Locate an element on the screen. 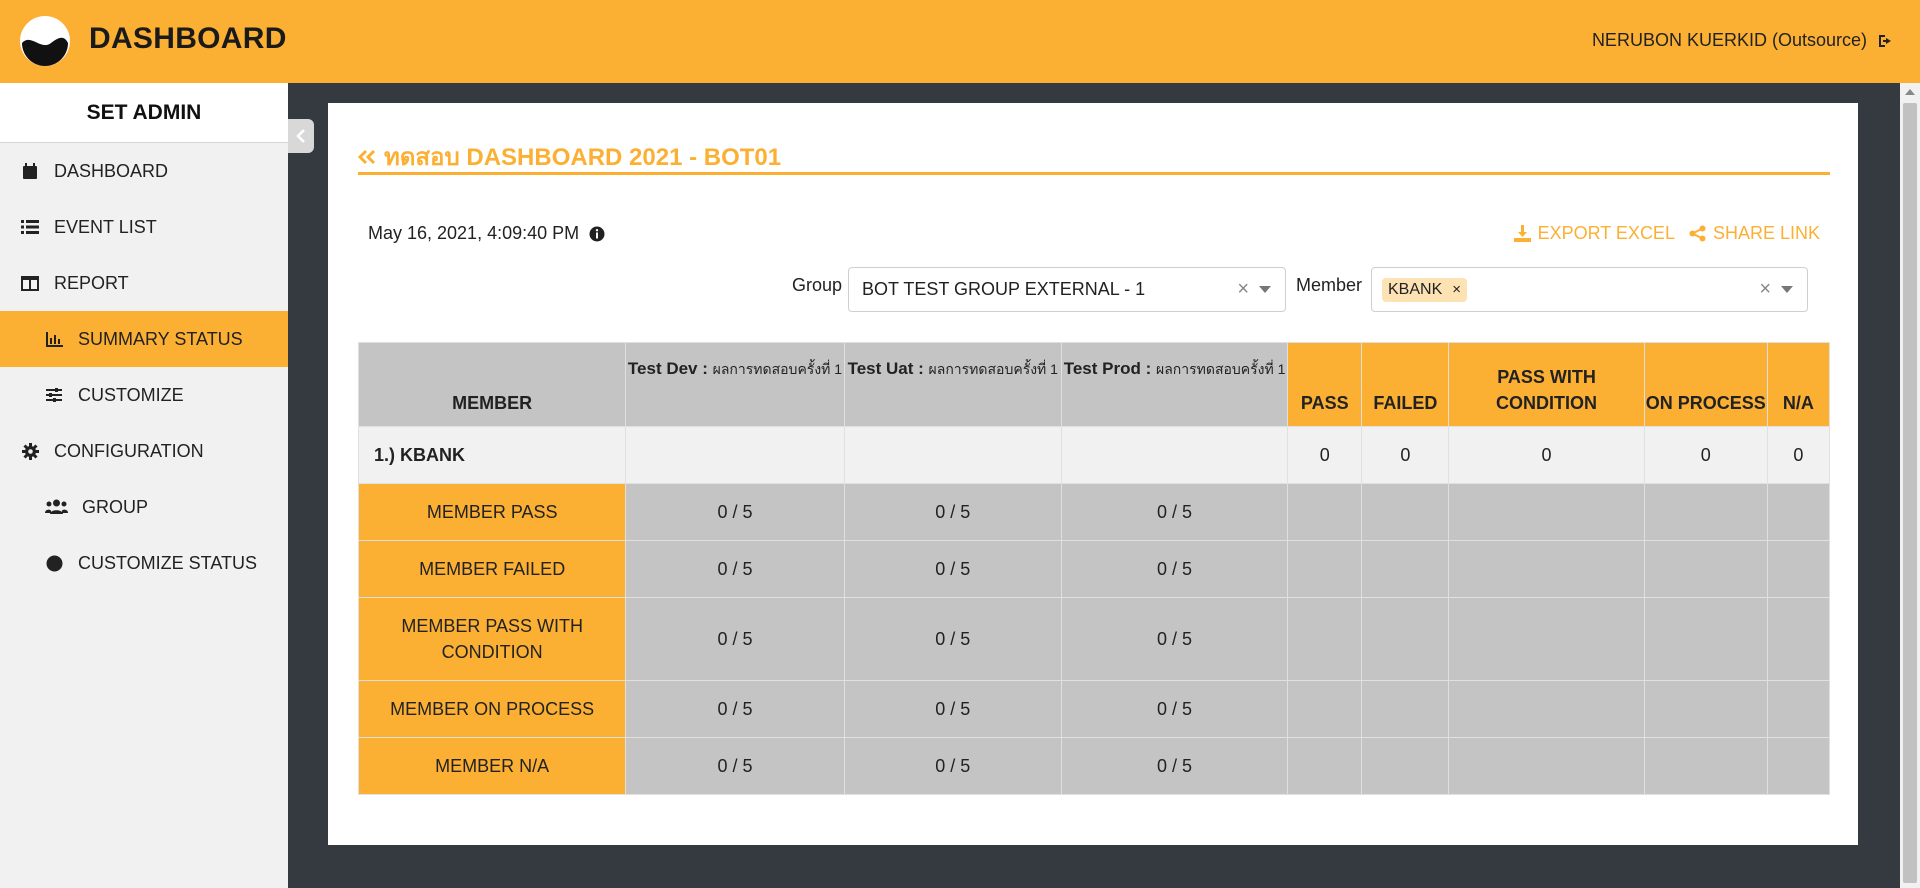 The height and width of the screenshot is (888, 1920). timestamp: May 16, 2021, 4:09:40 PM is located at coordinates (486, 233).